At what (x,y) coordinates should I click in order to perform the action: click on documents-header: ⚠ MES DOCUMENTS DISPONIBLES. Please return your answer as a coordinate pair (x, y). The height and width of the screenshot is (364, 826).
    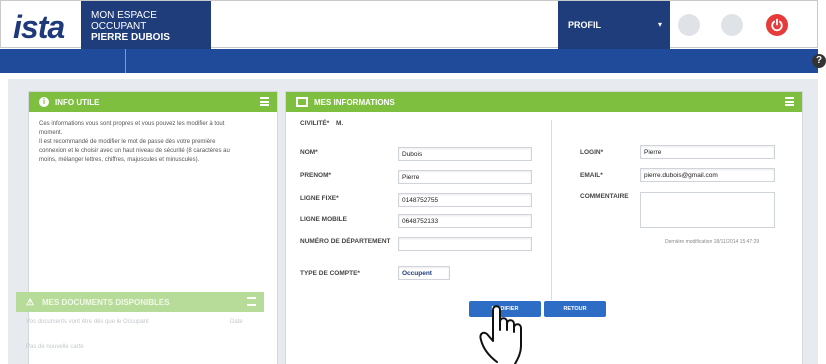
    Looking at the image, I should click on (140, 302).